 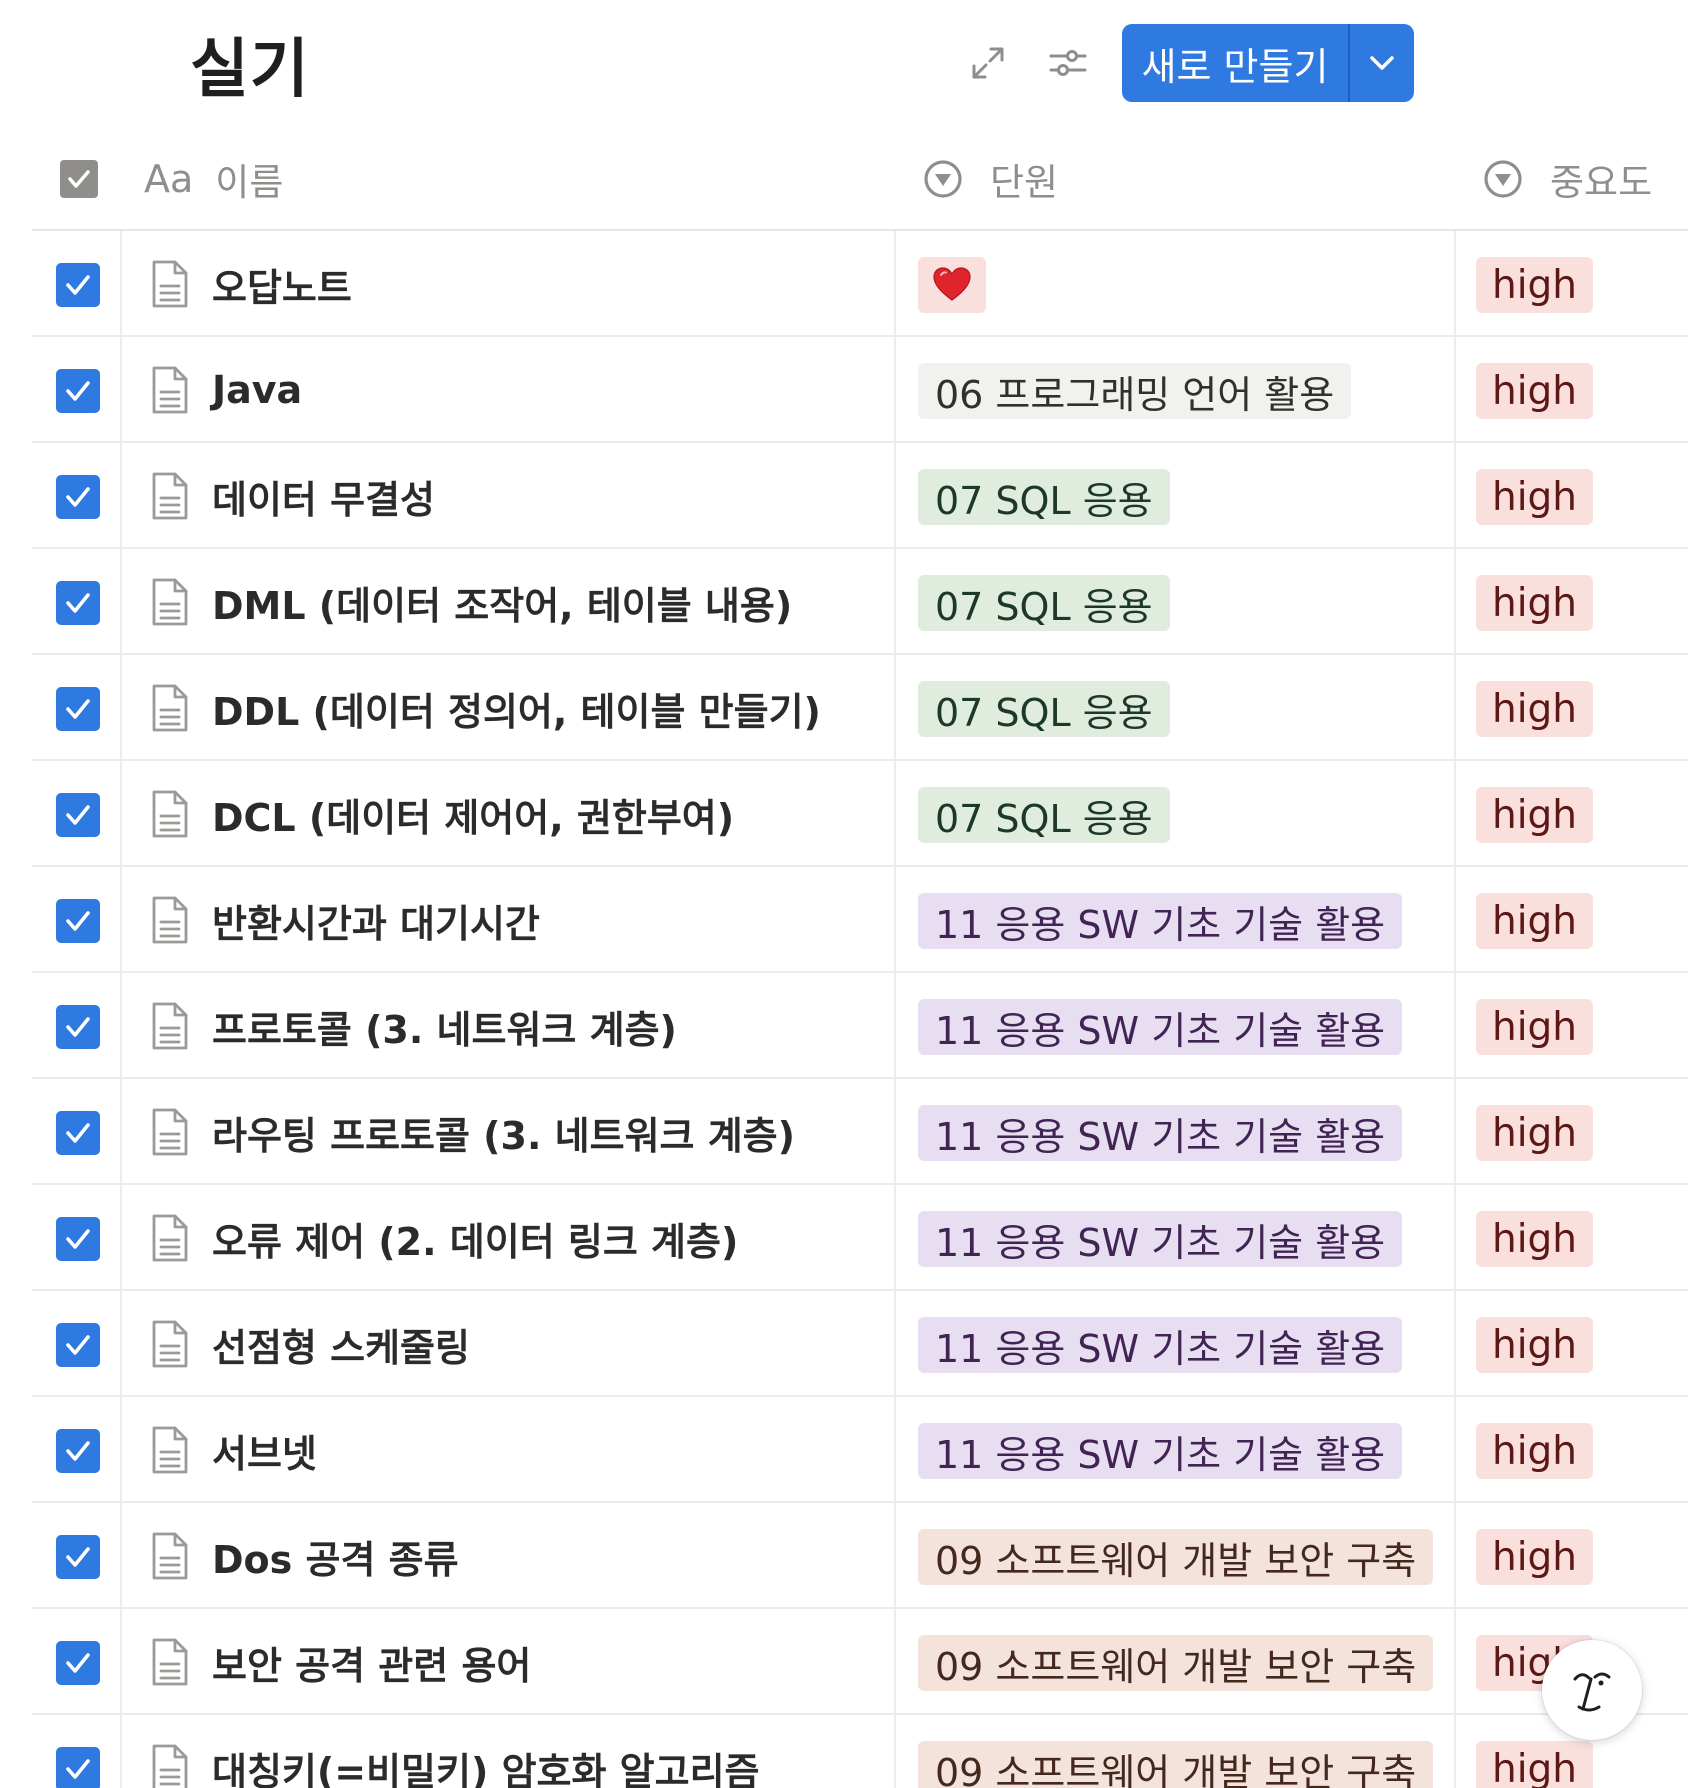 I want to click on table-row: 오답노트 high, so click(x=844, y=284).